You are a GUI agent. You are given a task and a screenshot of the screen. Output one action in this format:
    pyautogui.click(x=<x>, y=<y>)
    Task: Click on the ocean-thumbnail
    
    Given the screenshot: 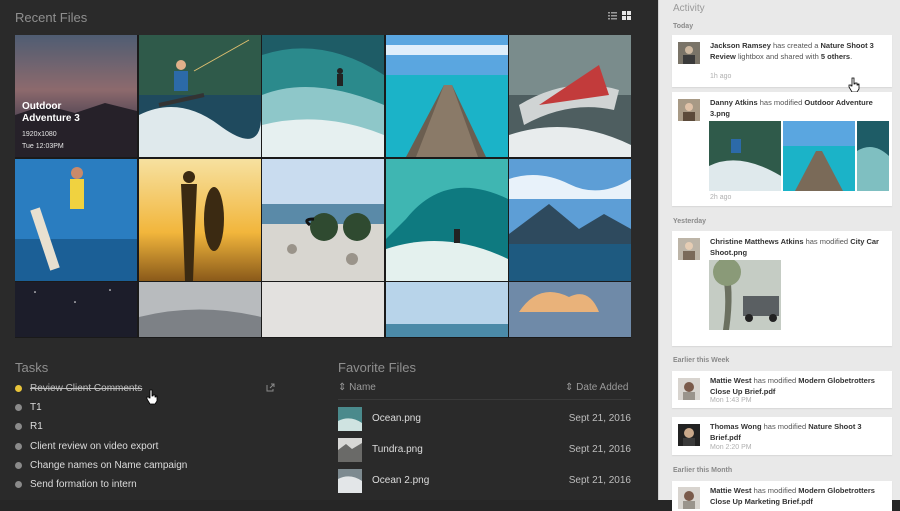 What is the action you would take?
    pyautogui.click(x=350, y=419)
    